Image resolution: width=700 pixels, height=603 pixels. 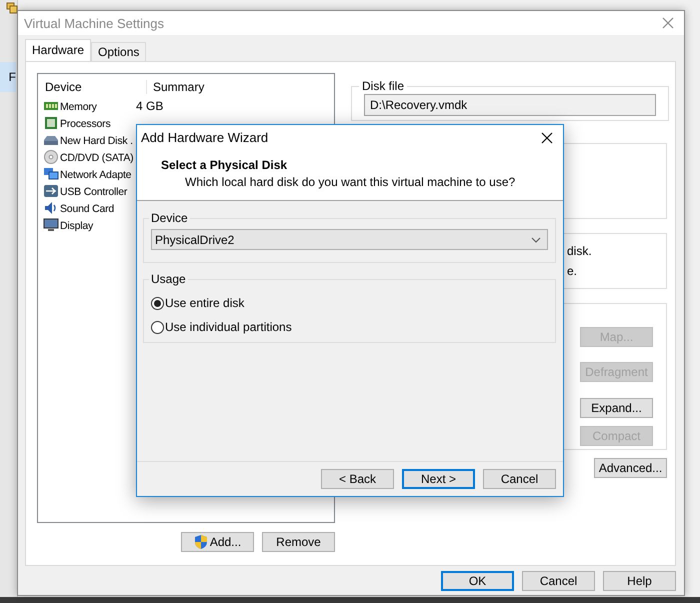 I want to click on group-label: Usage, so click(x=168, y=279).